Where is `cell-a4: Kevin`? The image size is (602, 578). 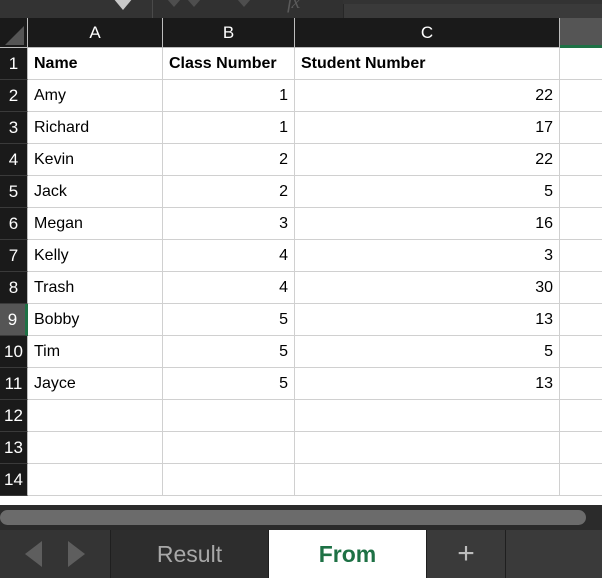
cell-a4: Kevin is located at coordinates (95, 160).